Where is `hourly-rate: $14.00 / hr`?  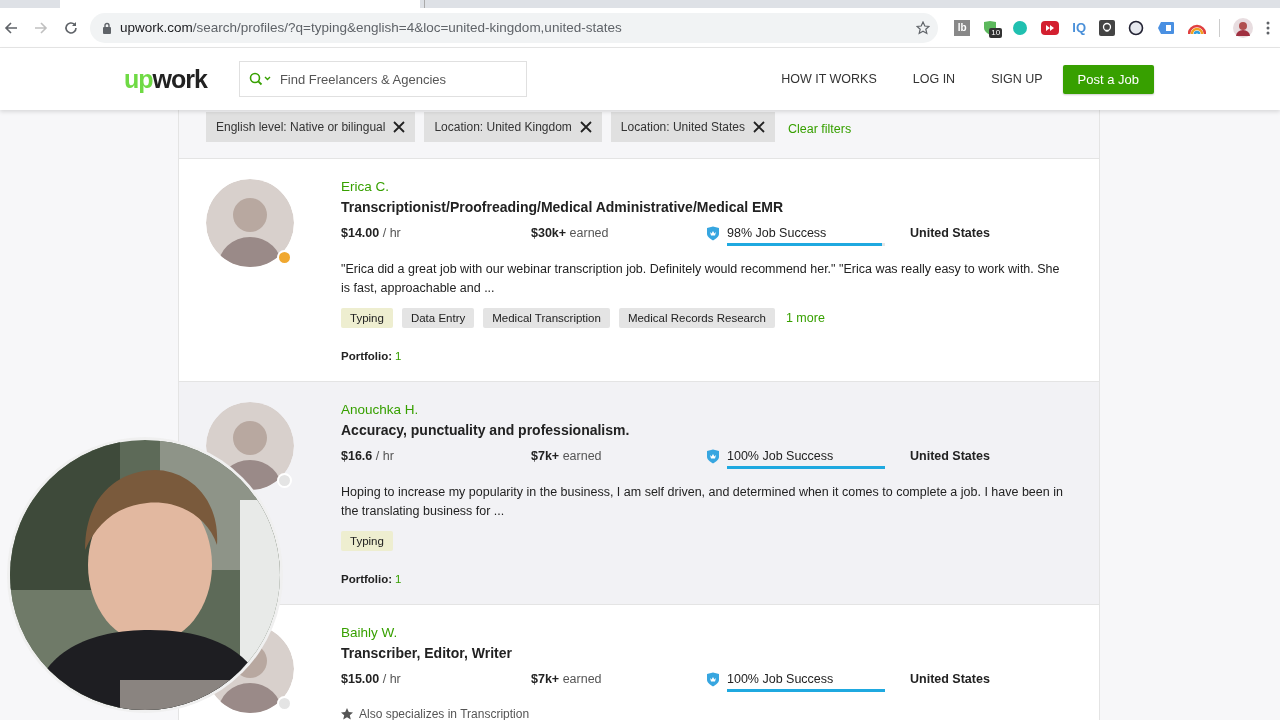
hourly-rate: $14.00 / hr is located at coordinates (371, 233).